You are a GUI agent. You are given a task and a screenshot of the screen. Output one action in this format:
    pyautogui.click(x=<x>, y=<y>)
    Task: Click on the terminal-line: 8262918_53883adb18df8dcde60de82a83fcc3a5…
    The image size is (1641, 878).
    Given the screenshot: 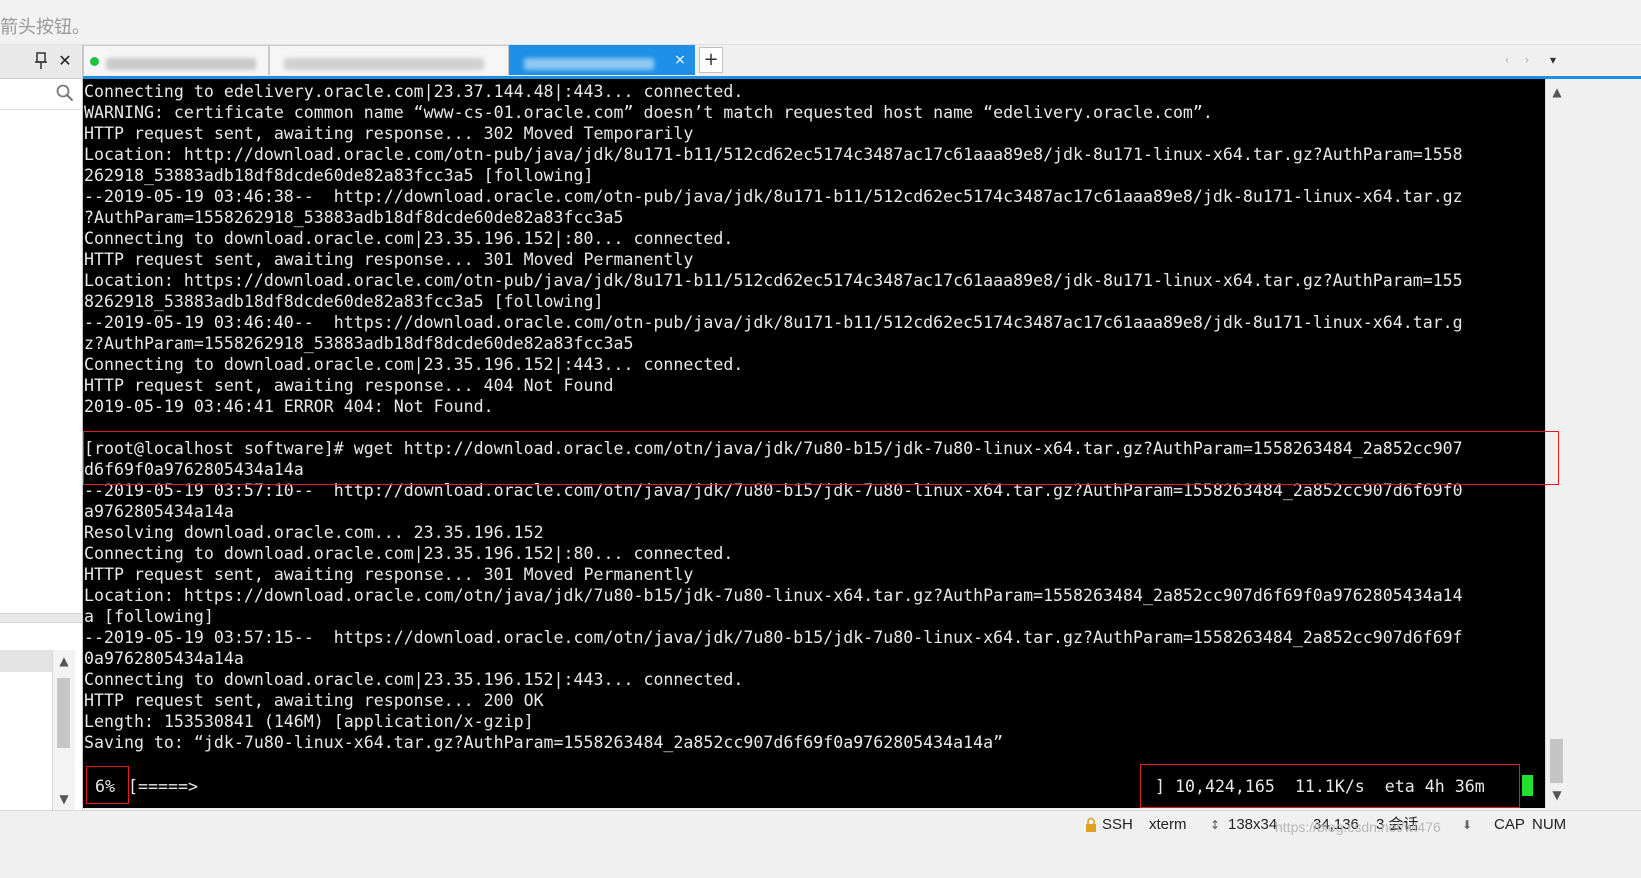 What is the action you would take?
    pyautogui.click(x=344, y=301)
    